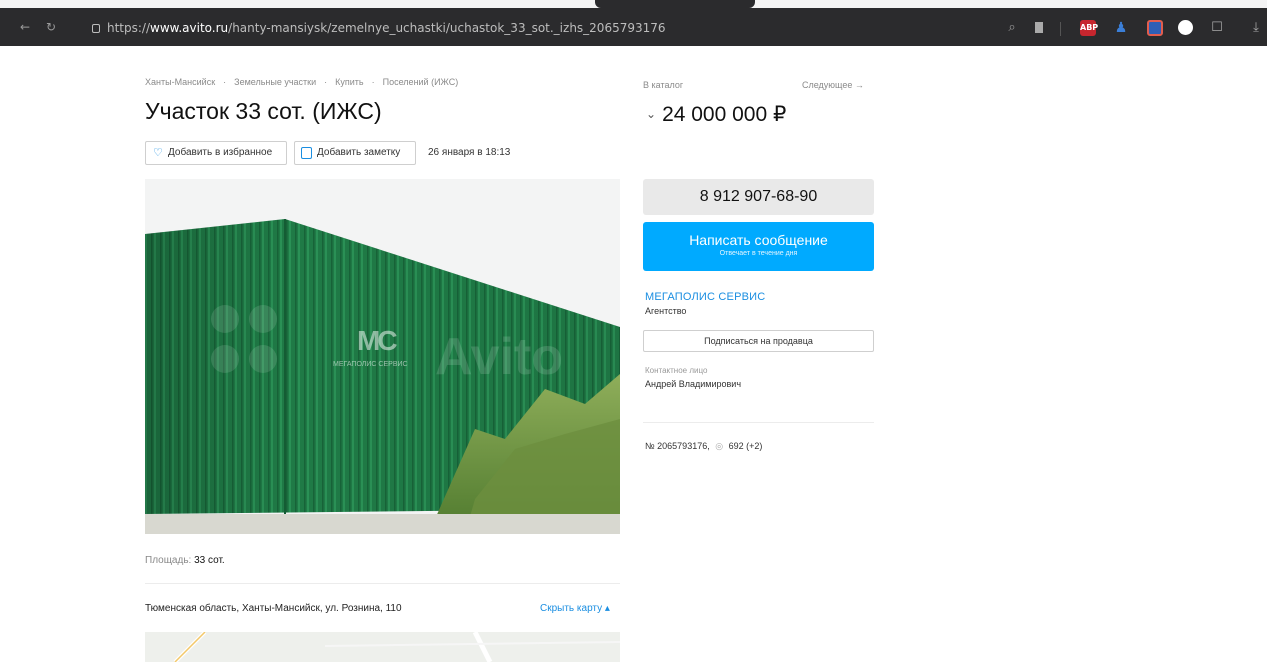  Describe the element at coordinates (1089, 28) in the screenshot. I see `adblock-extension-icon: ABP` at that location.